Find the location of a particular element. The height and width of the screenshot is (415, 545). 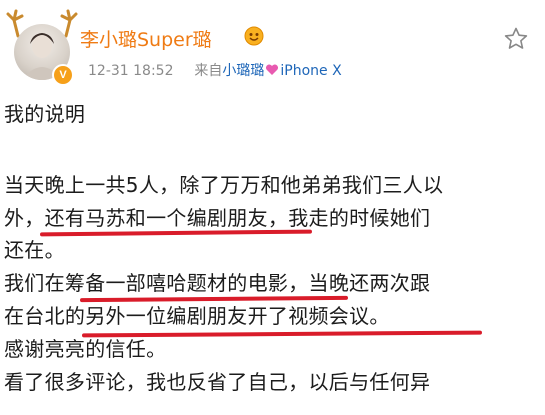

post-line-1: 我的说明 is located at coordinates (45, 114).